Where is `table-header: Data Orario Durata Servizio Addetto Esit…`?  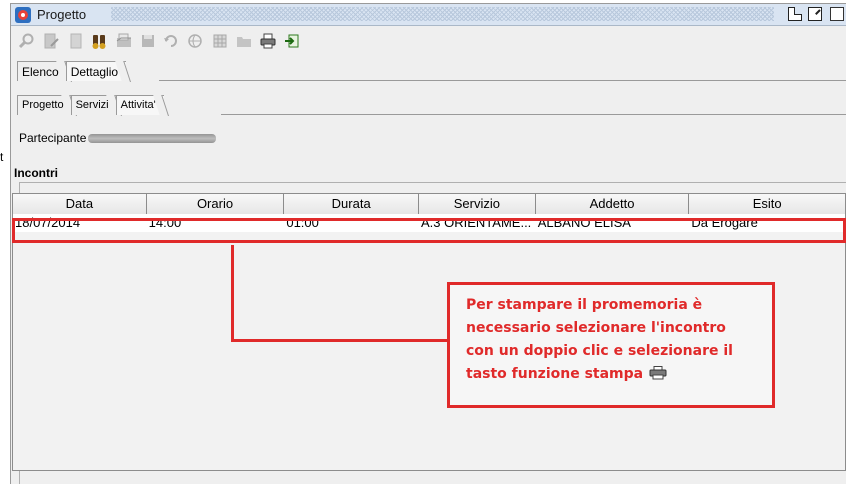
table-header: Data Orario Durata Servizio Addetto Esit… is located at coordinates (429, 204).